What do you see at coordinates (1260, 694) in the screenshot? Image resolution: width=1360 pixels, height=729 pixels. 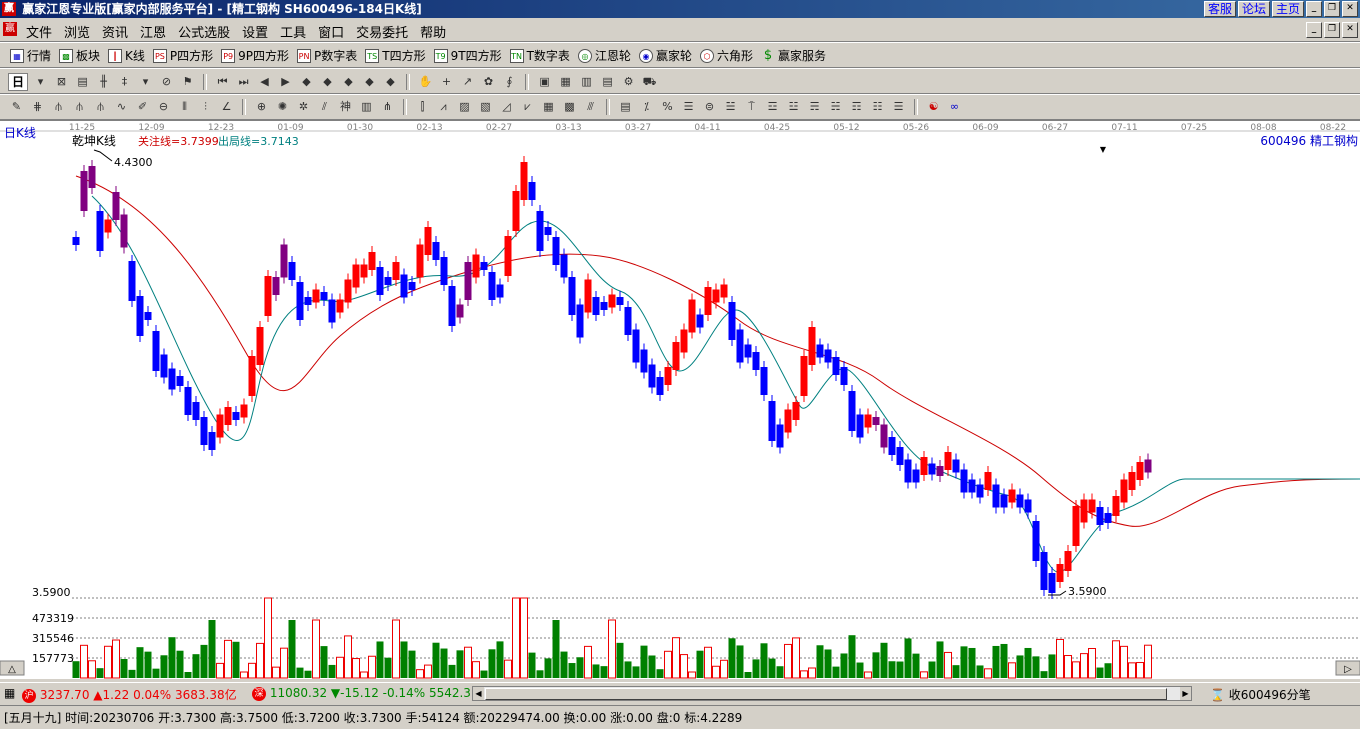 I see `tick-detail-link: ⌛ 收600496分笔` at bounding box center [1260, 694].